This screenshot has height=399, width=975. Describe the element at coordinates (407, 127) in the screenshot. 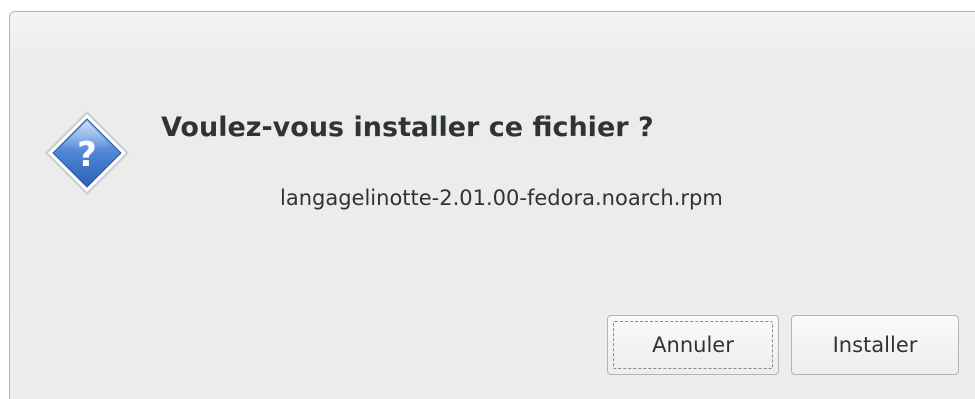

I see `dialog-title: Voulez-vous installer ce fichier ?` at that location.